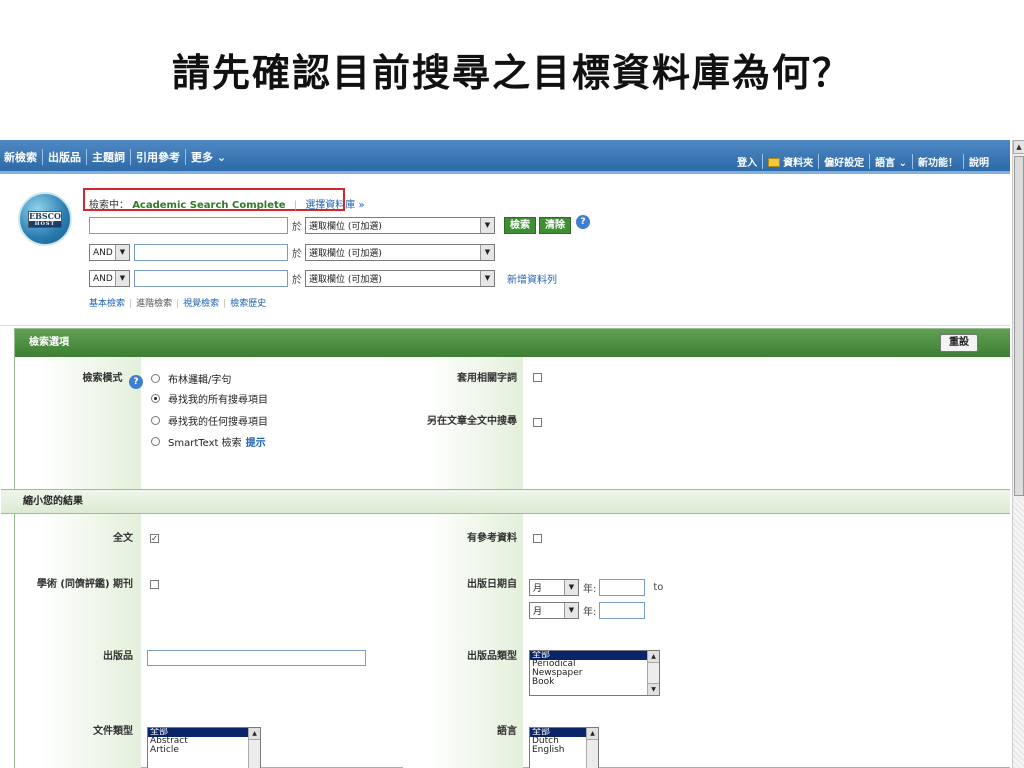 The width and height of the screenshot is (1024, 768). Describe the element at coordinates (400, 225) in the screenshot. I see `field-select-1: 選取欄位 (可加選) ▼` at that location.